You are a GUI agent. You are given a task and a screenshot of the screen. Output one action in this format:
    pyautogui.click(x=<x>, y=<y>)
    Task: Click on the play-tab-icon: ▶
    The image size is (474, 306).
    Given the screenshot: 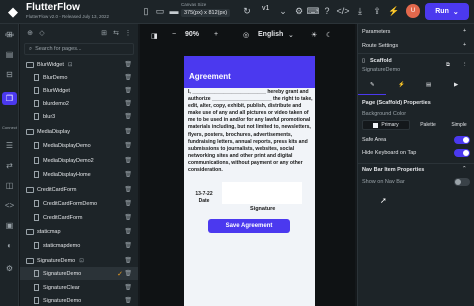 What is the action you would take?
    pyautogui.click(x=456, y=85)
    